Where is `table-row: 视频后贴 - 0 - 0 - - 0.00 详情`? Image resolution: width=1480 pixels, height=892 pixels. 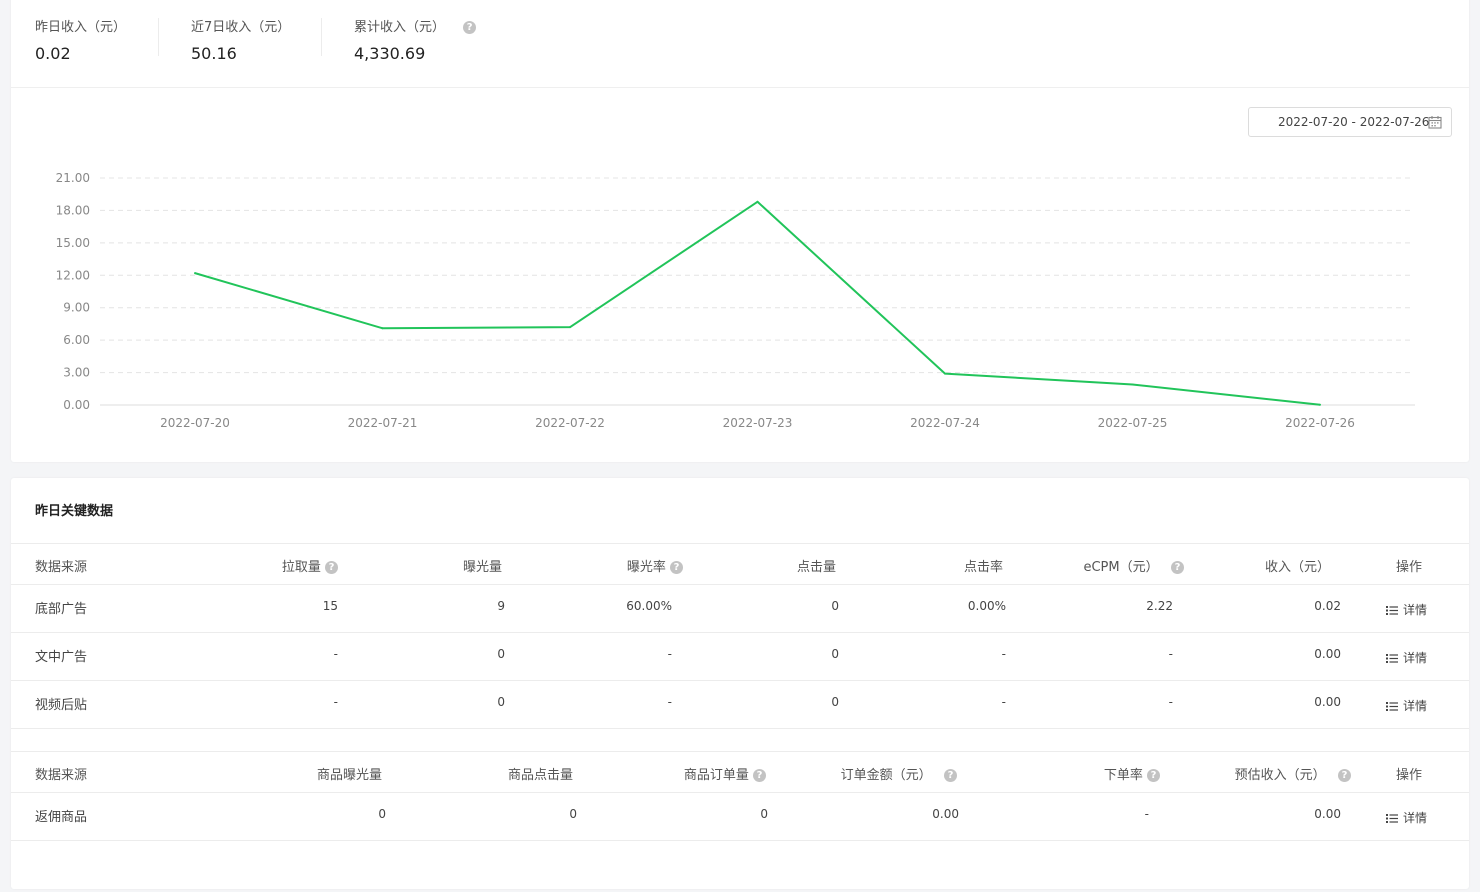 table-row: 视频后贴 - 0 - 0 - - 0.00 详情 is located at coordinates (740, 704).